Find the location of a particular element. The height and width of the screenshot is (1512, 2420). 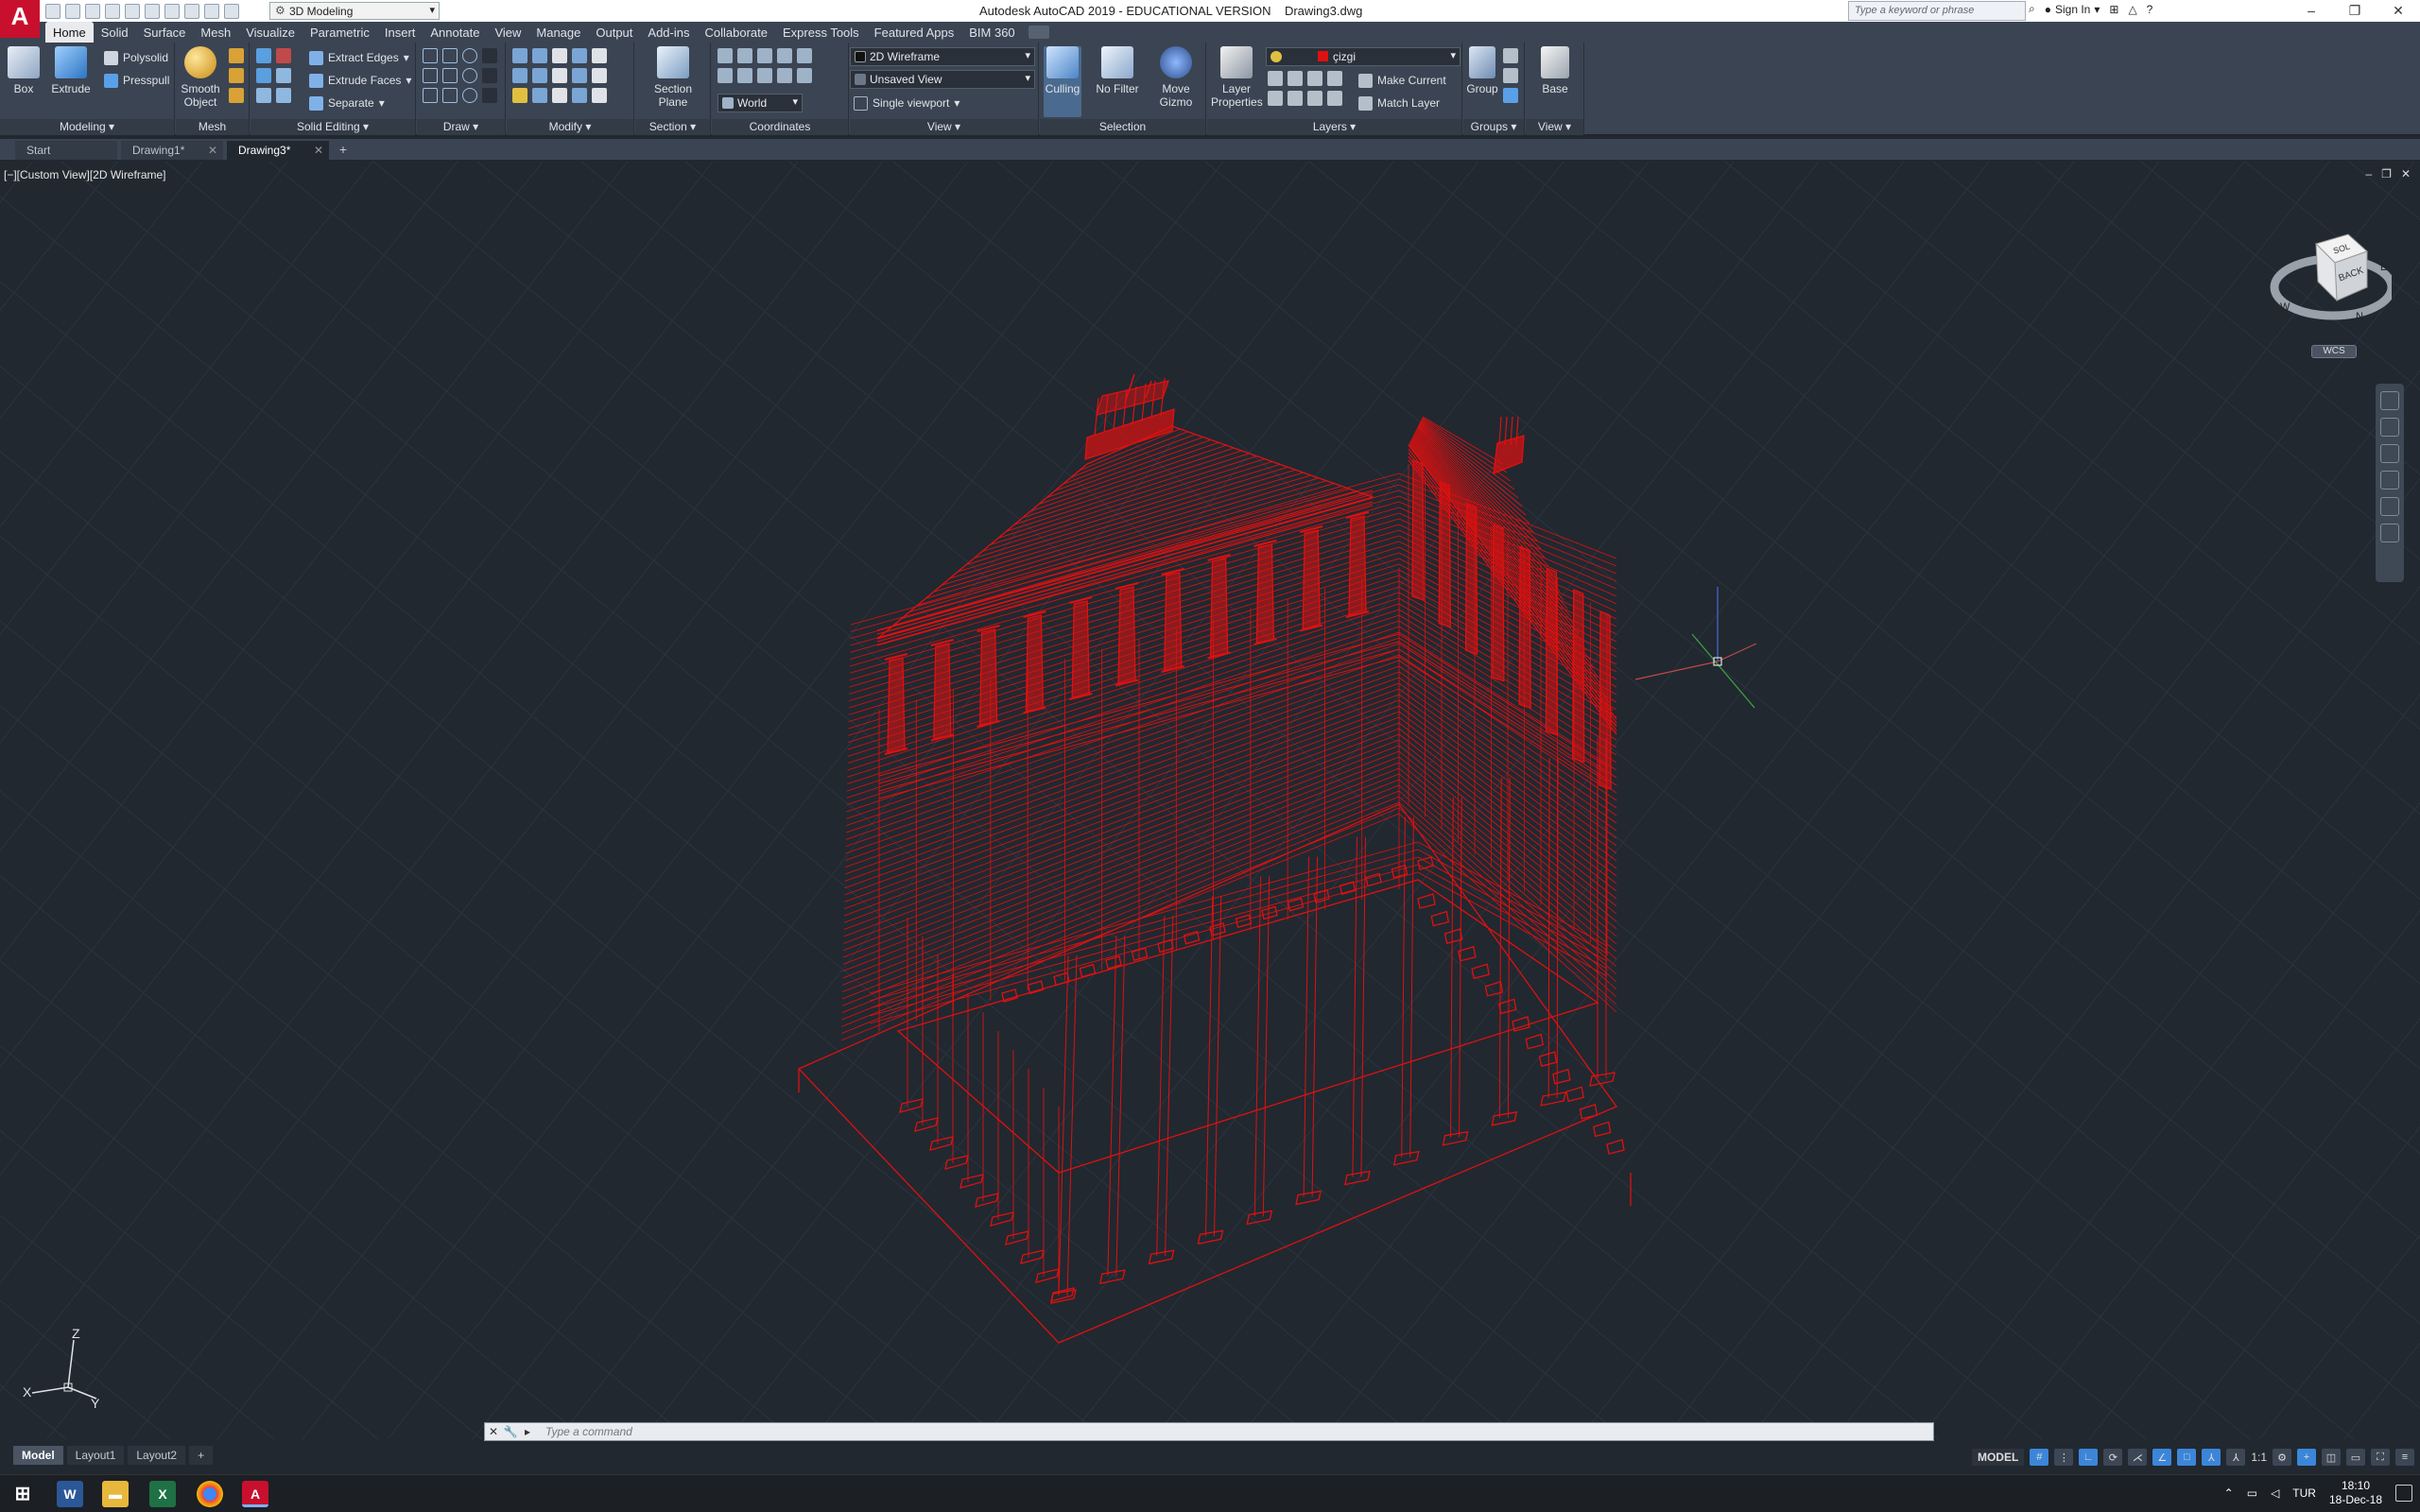

restore-icon: ❐ is located at coordinates (2355, 11).